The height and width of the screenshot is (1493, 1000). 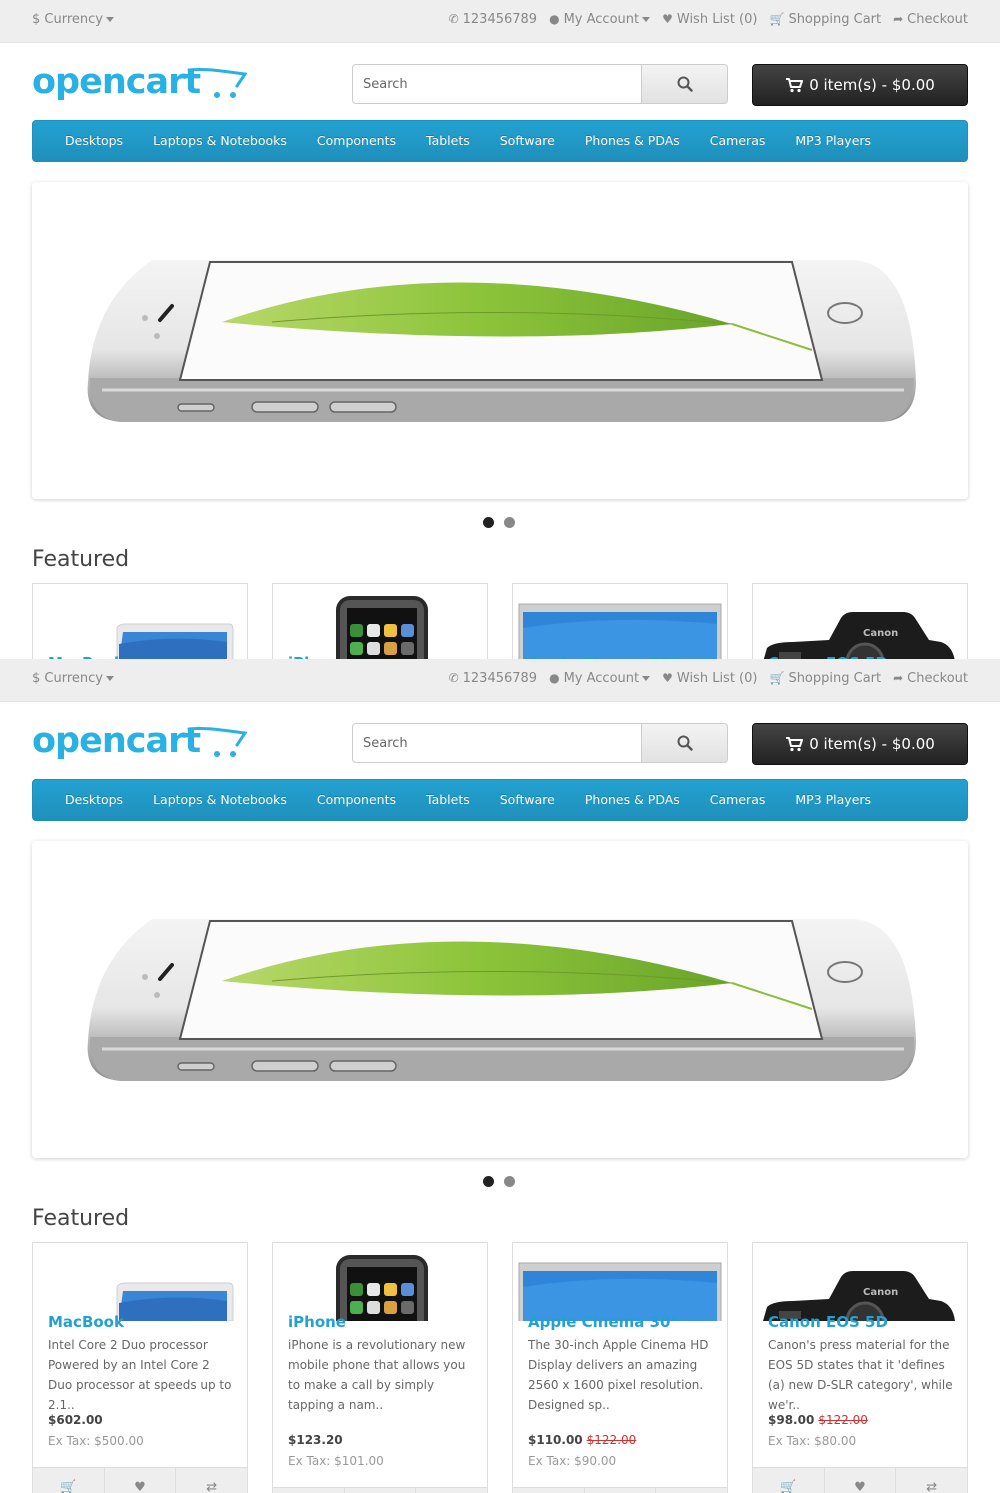 I want to click on phone-number: 123456789, so click(x=500, y=19).